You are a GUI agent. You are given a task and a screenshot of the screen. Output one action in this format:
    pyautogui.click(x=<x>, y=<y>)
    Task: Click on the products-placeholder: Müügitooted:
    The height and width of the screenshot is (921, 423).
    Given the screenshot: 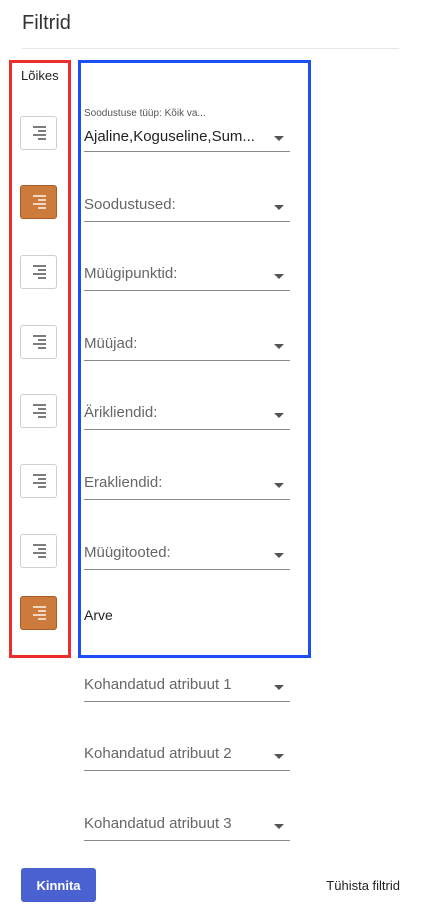 What is the action you would take?
    pyautogui.click(x=127, y=552)
    